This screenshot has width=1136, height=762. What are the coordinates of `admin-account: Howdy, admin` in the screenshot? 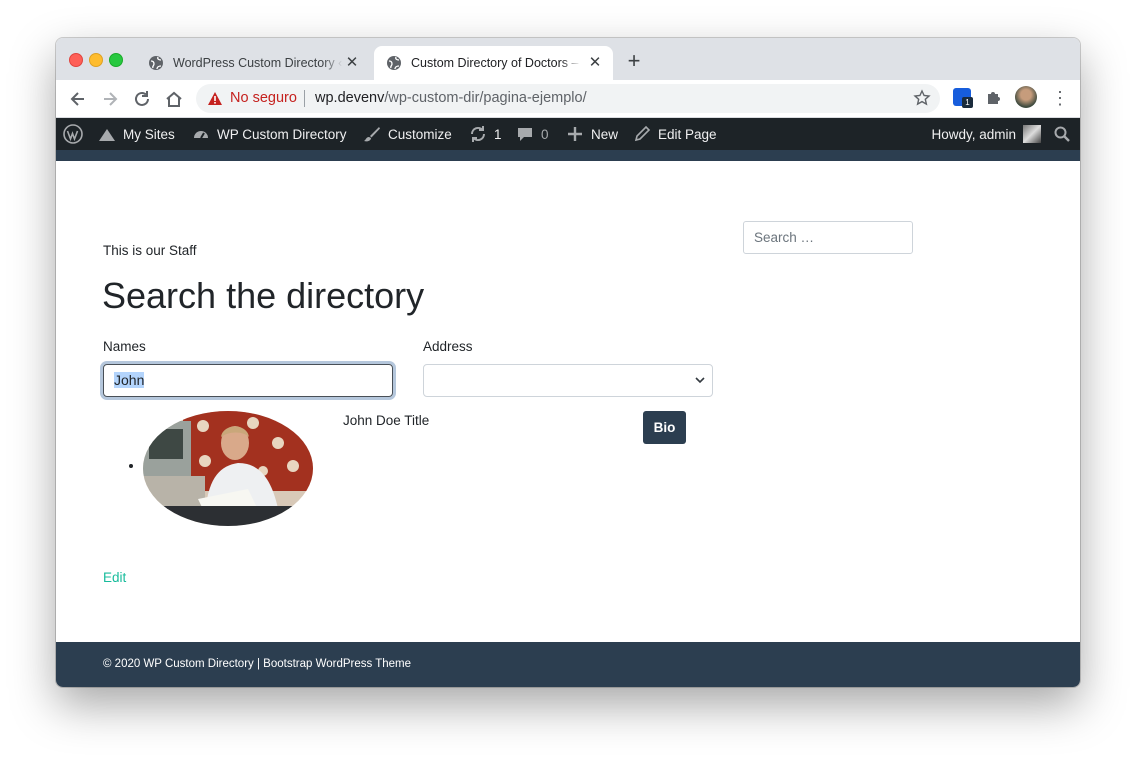 It's located at (986, 134).